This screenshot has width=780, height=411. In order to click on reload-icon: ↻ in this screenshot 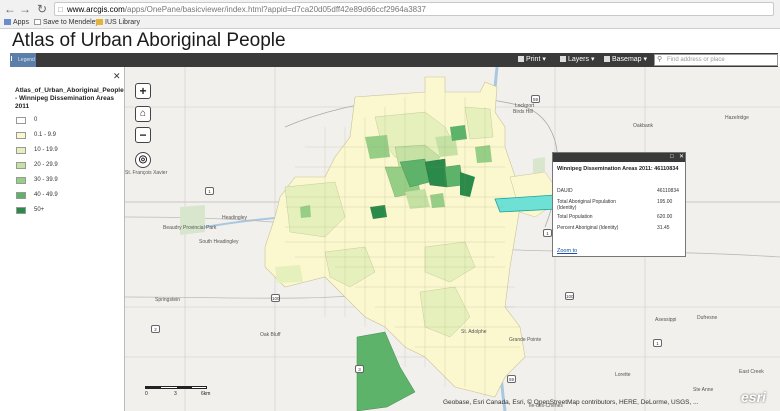, I will do `click(42, 9)`.